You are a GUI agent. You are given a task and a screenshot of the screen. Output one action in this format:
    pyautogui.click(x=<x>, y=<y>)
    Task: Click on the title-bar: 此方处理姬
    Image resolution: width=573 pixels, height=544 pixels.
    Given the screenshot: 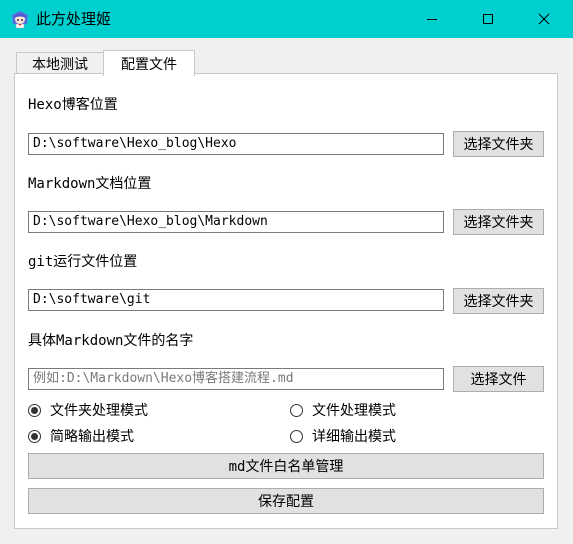 What is the action you would take?
    pyautogui.click(x=286, y=19)
    